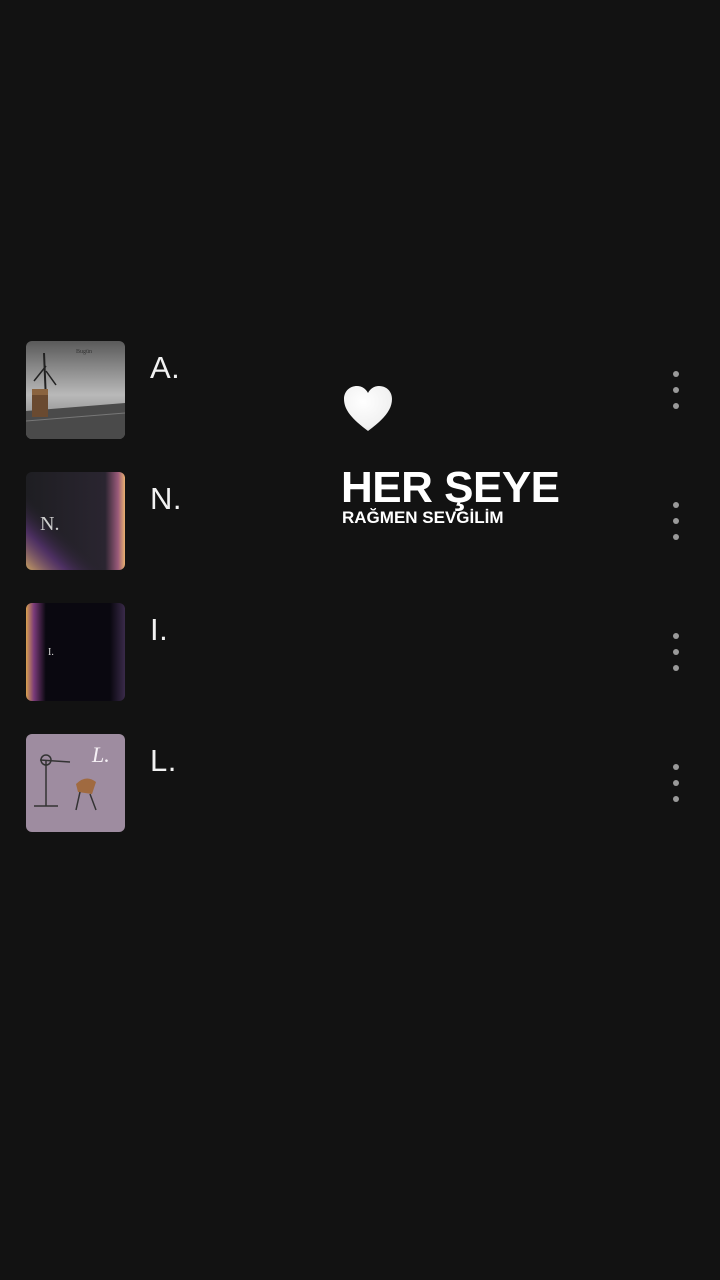 This screenshot has width=720, height=1280. Describe the element at coordinates (450, 487) in the screenshot. I see `overlay-title: HER ŞEYE` at that location.